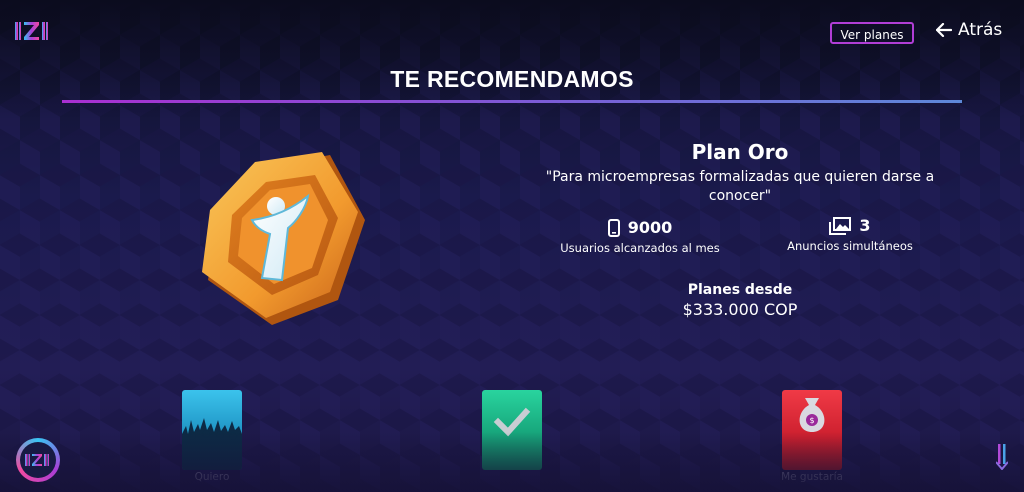 The width and height of the screenshot is (1024, 492). Describe the element at coordinates (650, 227) in the screenshot. I see `stat-users-value: 9000` at that location.